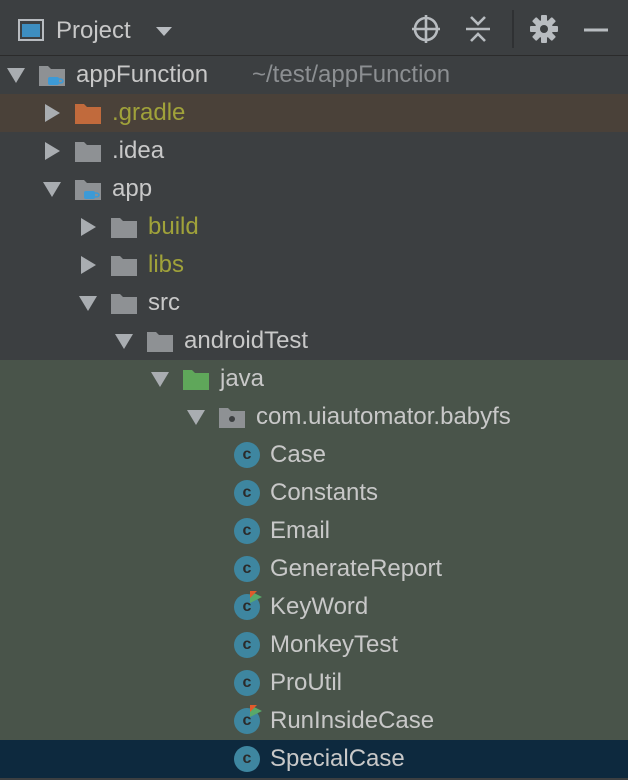  Describe the element at coordinates (596, 29) in the screenshot. I see `minimize-icon` at that location.